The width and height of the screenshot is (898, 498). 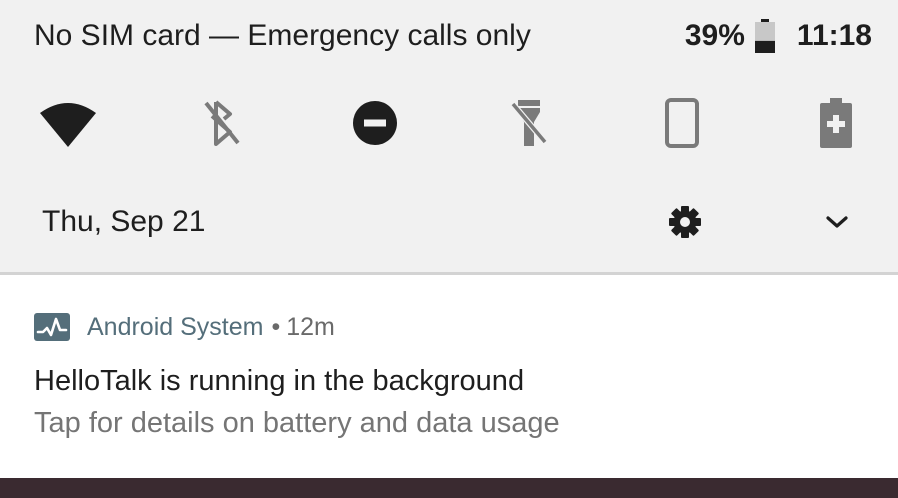 I want to click on qs-tile-wifi, so click(x=68, y=123).